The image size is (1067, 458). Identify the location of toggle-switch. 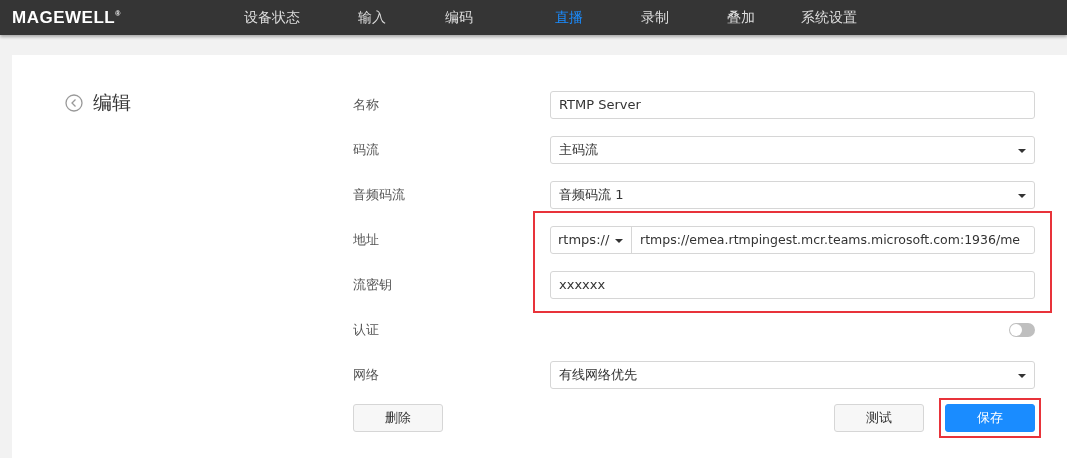
(1022, 329).